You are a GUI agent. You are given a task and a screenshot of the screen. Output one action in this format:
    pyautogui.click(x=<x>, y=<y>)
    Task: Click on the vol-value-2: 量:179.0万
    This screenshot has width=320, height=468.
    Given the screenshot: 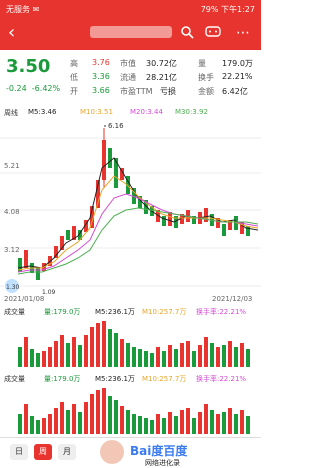 What is the action you would take?
    pyautogui.click(x=62, y=379)
    